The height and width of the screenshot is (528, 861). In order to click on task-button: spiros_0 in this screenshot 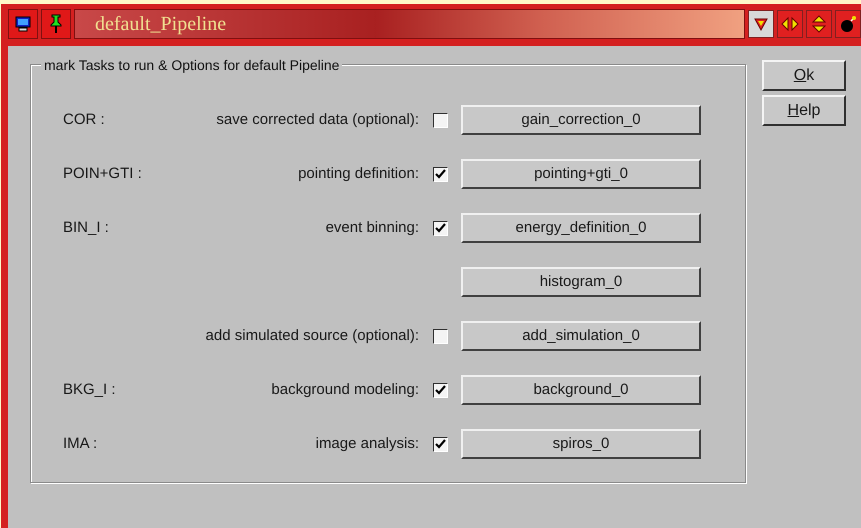, I will do `click(581, 444)`.